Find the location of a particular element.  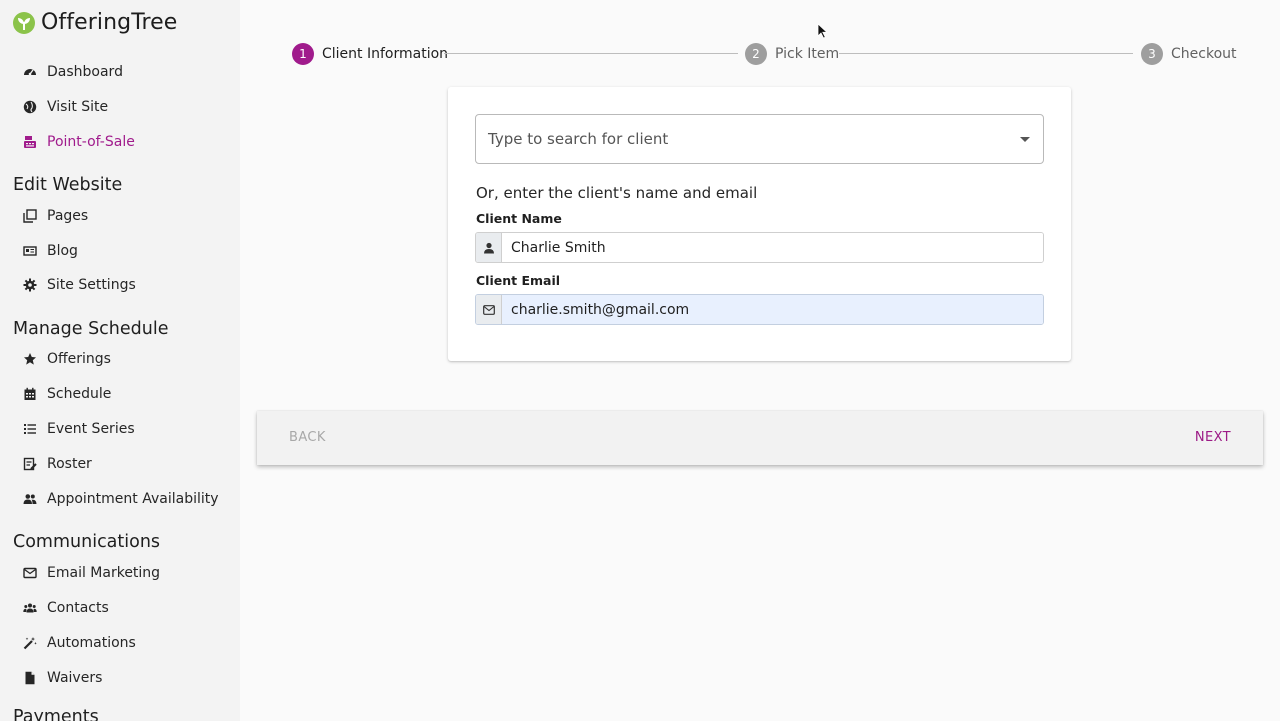

sidebar-item-label: Schedule is located at coordinates (79, 394).